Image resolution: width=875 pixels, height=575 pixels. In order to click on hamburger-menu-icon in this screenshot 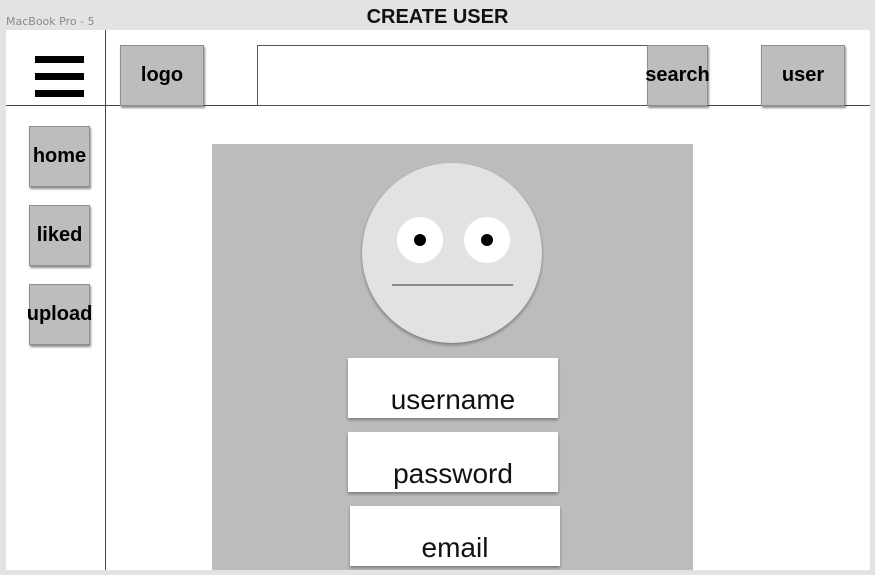, I will do `click(59, 76)`.